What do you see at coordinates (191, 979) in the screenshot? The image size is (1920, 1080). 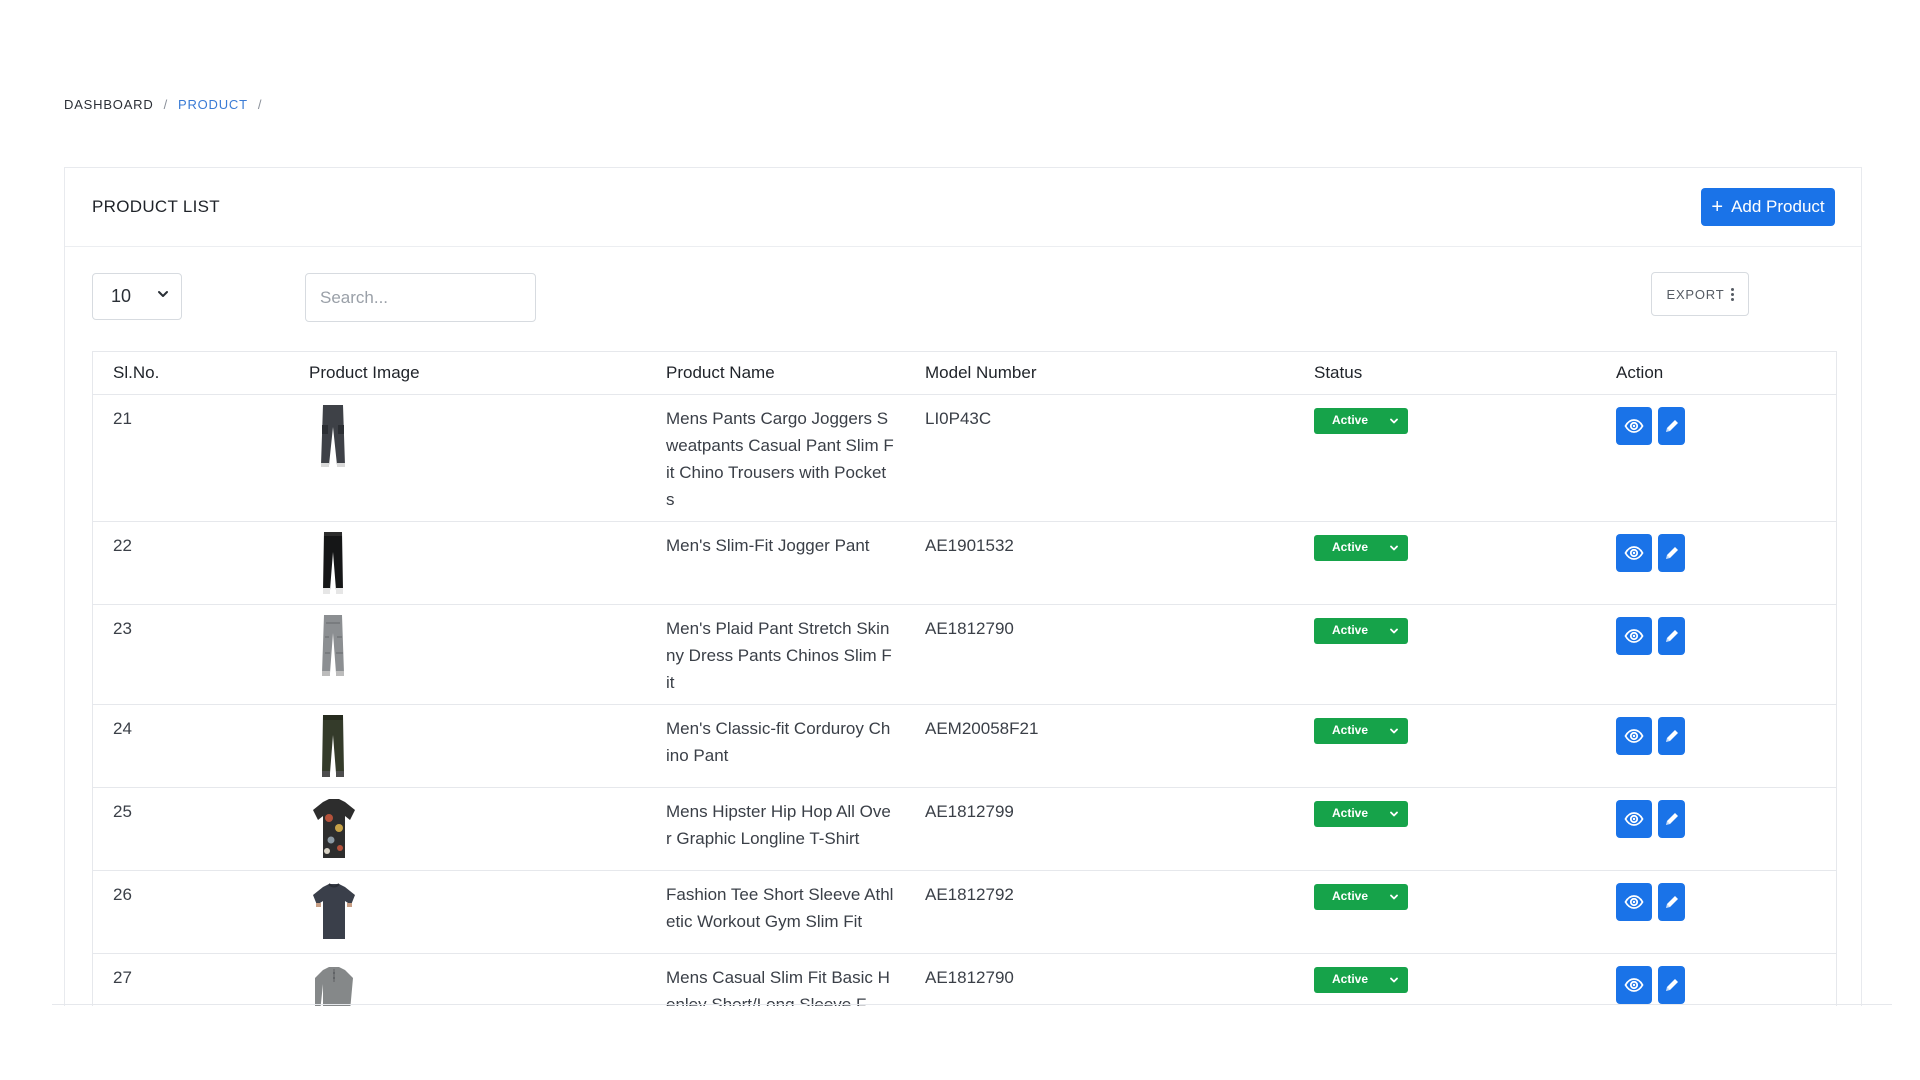 I see `cell-sl-no: 27` at bounding box center [191, 979].